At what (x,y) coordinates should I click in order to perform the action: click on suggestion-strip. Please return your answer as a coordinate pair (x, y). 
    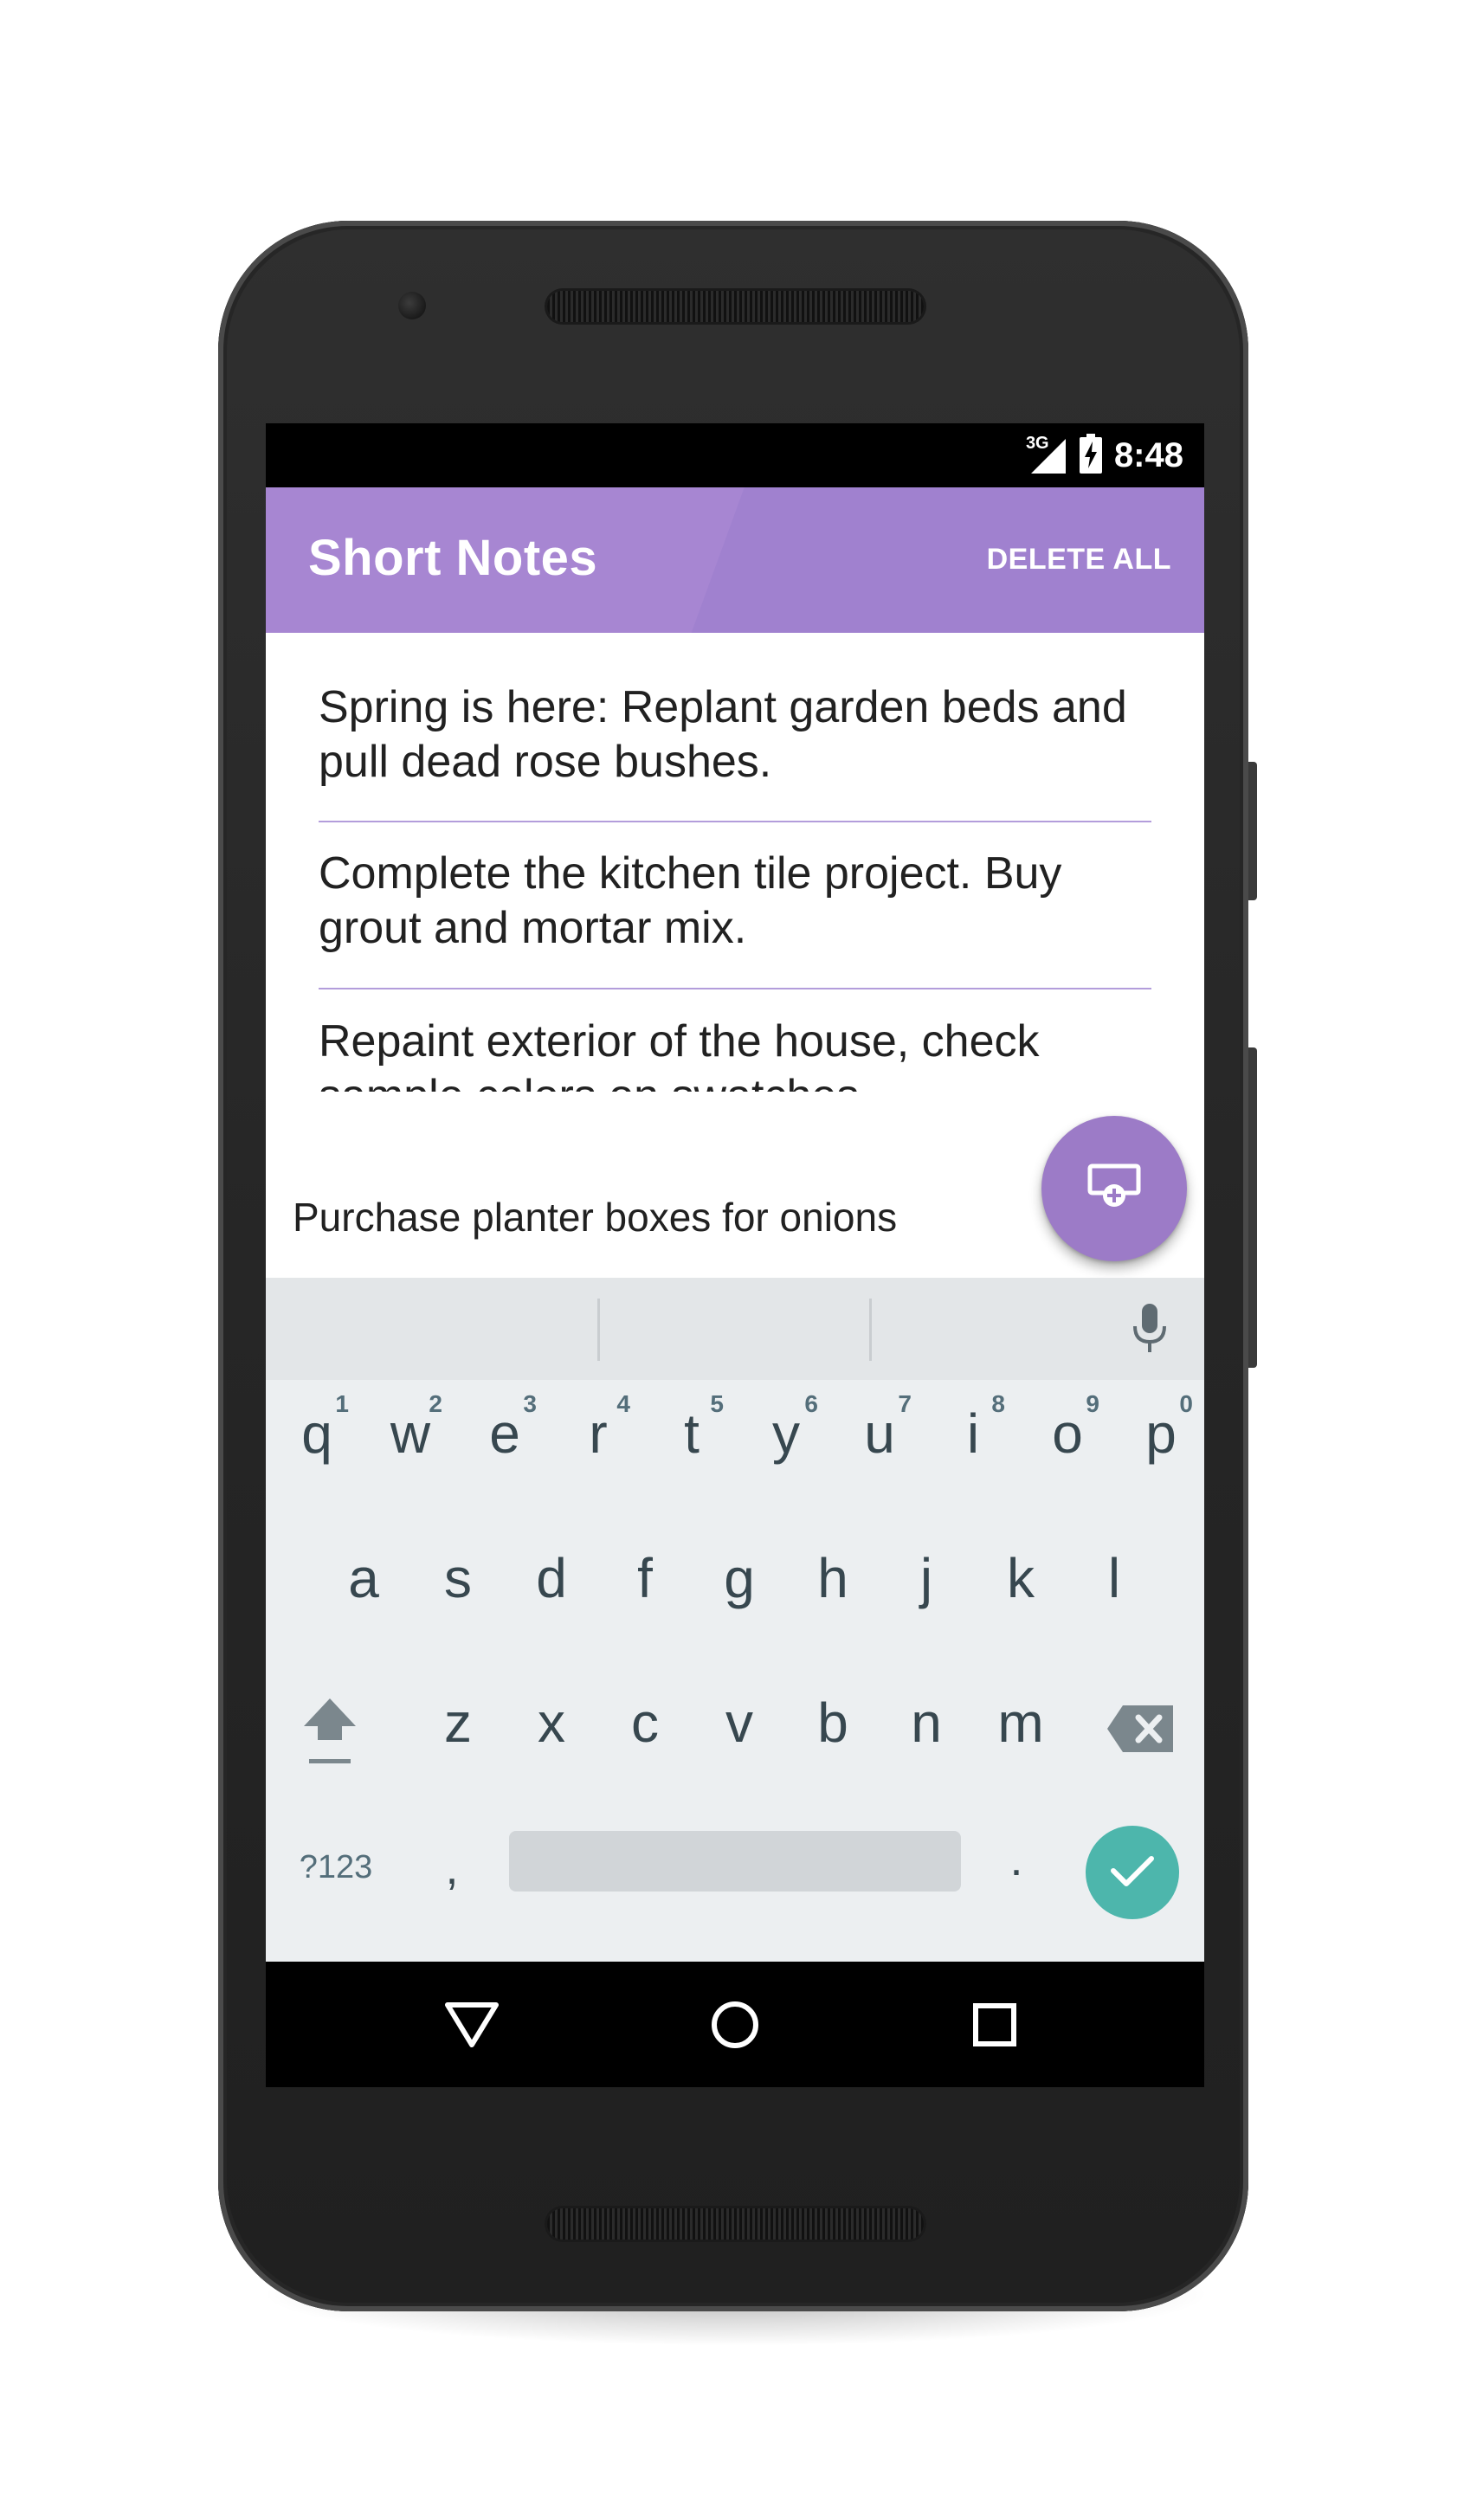
    Looking at the image, I should click on (735, 1329).